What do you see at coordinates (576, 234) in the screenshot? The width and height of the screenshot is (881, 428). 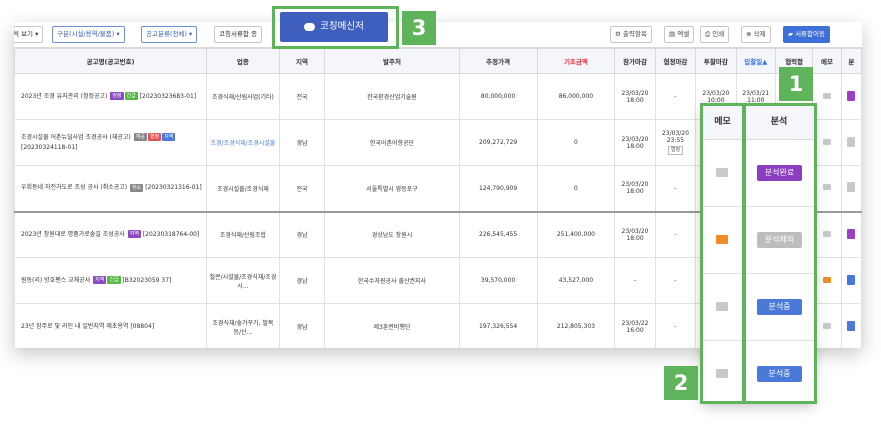 I see `base-price-cell: 251,400,000` at bounding box center [576, 234].